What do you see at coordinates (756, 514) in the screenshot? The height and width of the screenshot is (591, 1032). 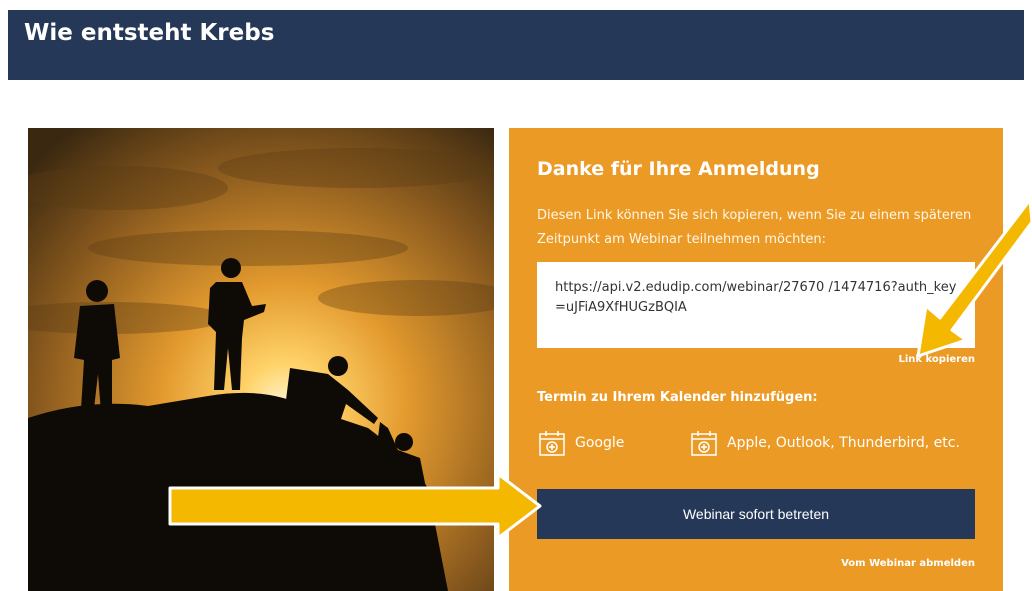 I see `join-webinar-button: Webinar sofort betreten` at bounding box center [756, 514].